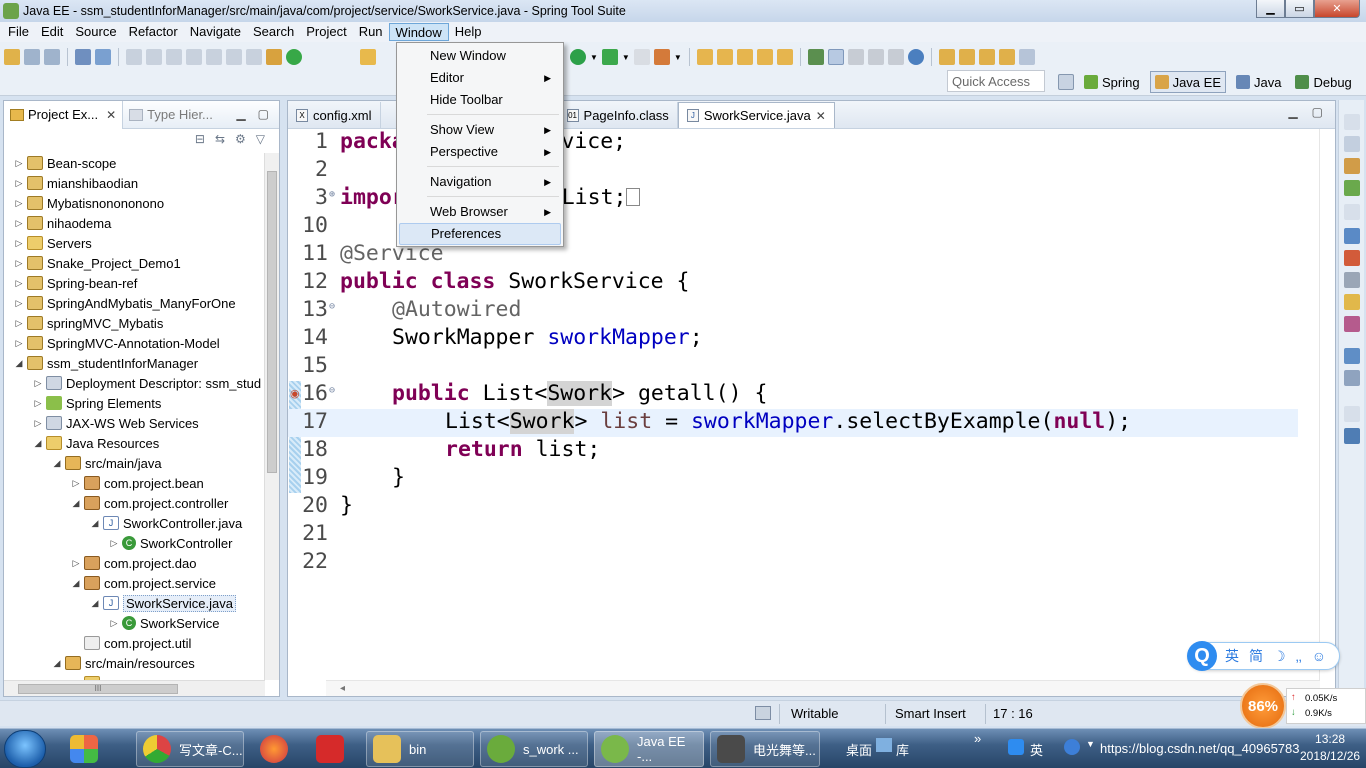 The width and height of the screenshot is (1366, 768). Describe the element at coordinates (65, 163) in the screenshot. I see `tree-item: ▷ Bean-scope` at that location.